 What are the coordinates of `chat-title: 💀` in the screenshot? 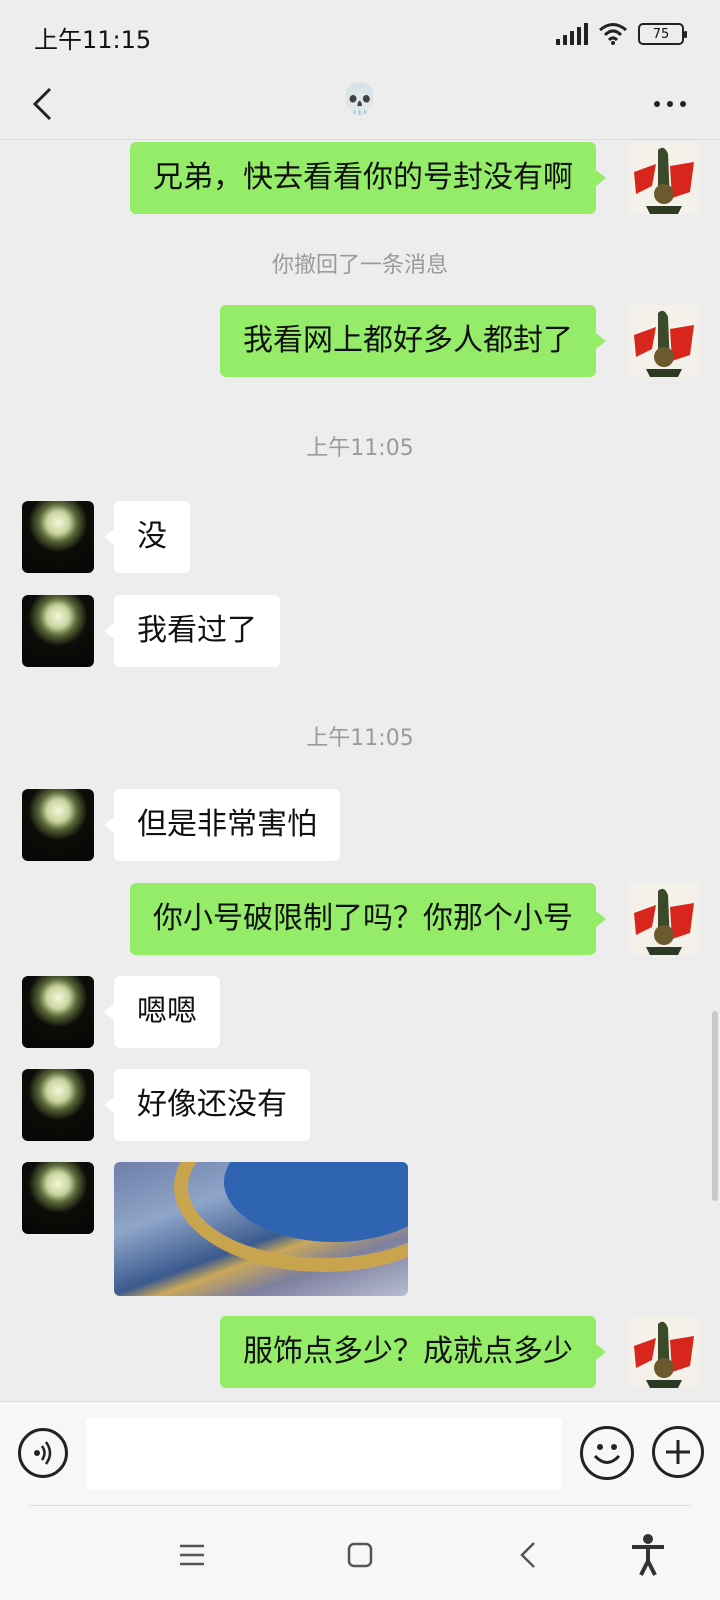 It's located at (360, 99).